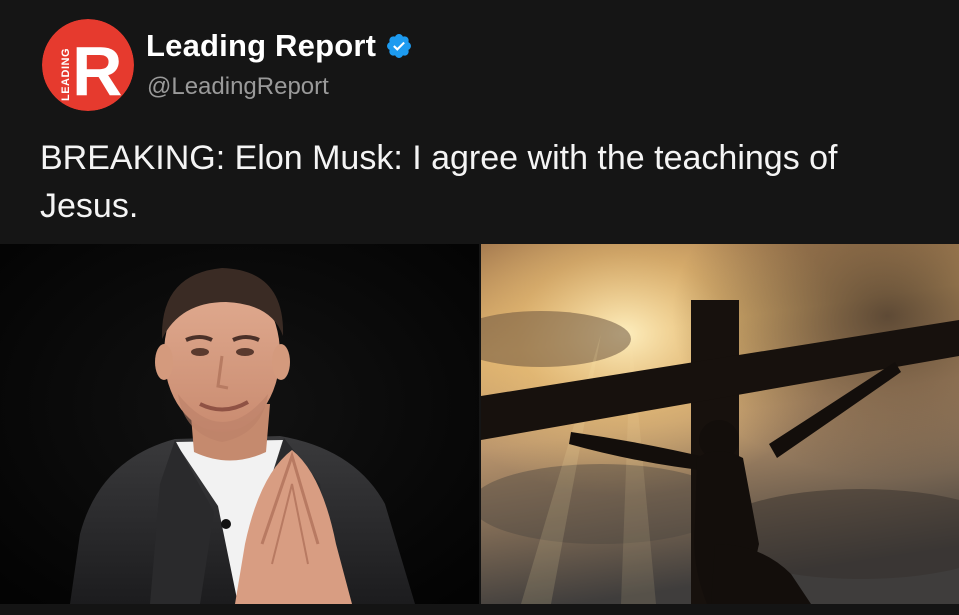  Describe the element at coordinates (261, 46) in the screenshot. I see `display-name: Leading Report` at that location.